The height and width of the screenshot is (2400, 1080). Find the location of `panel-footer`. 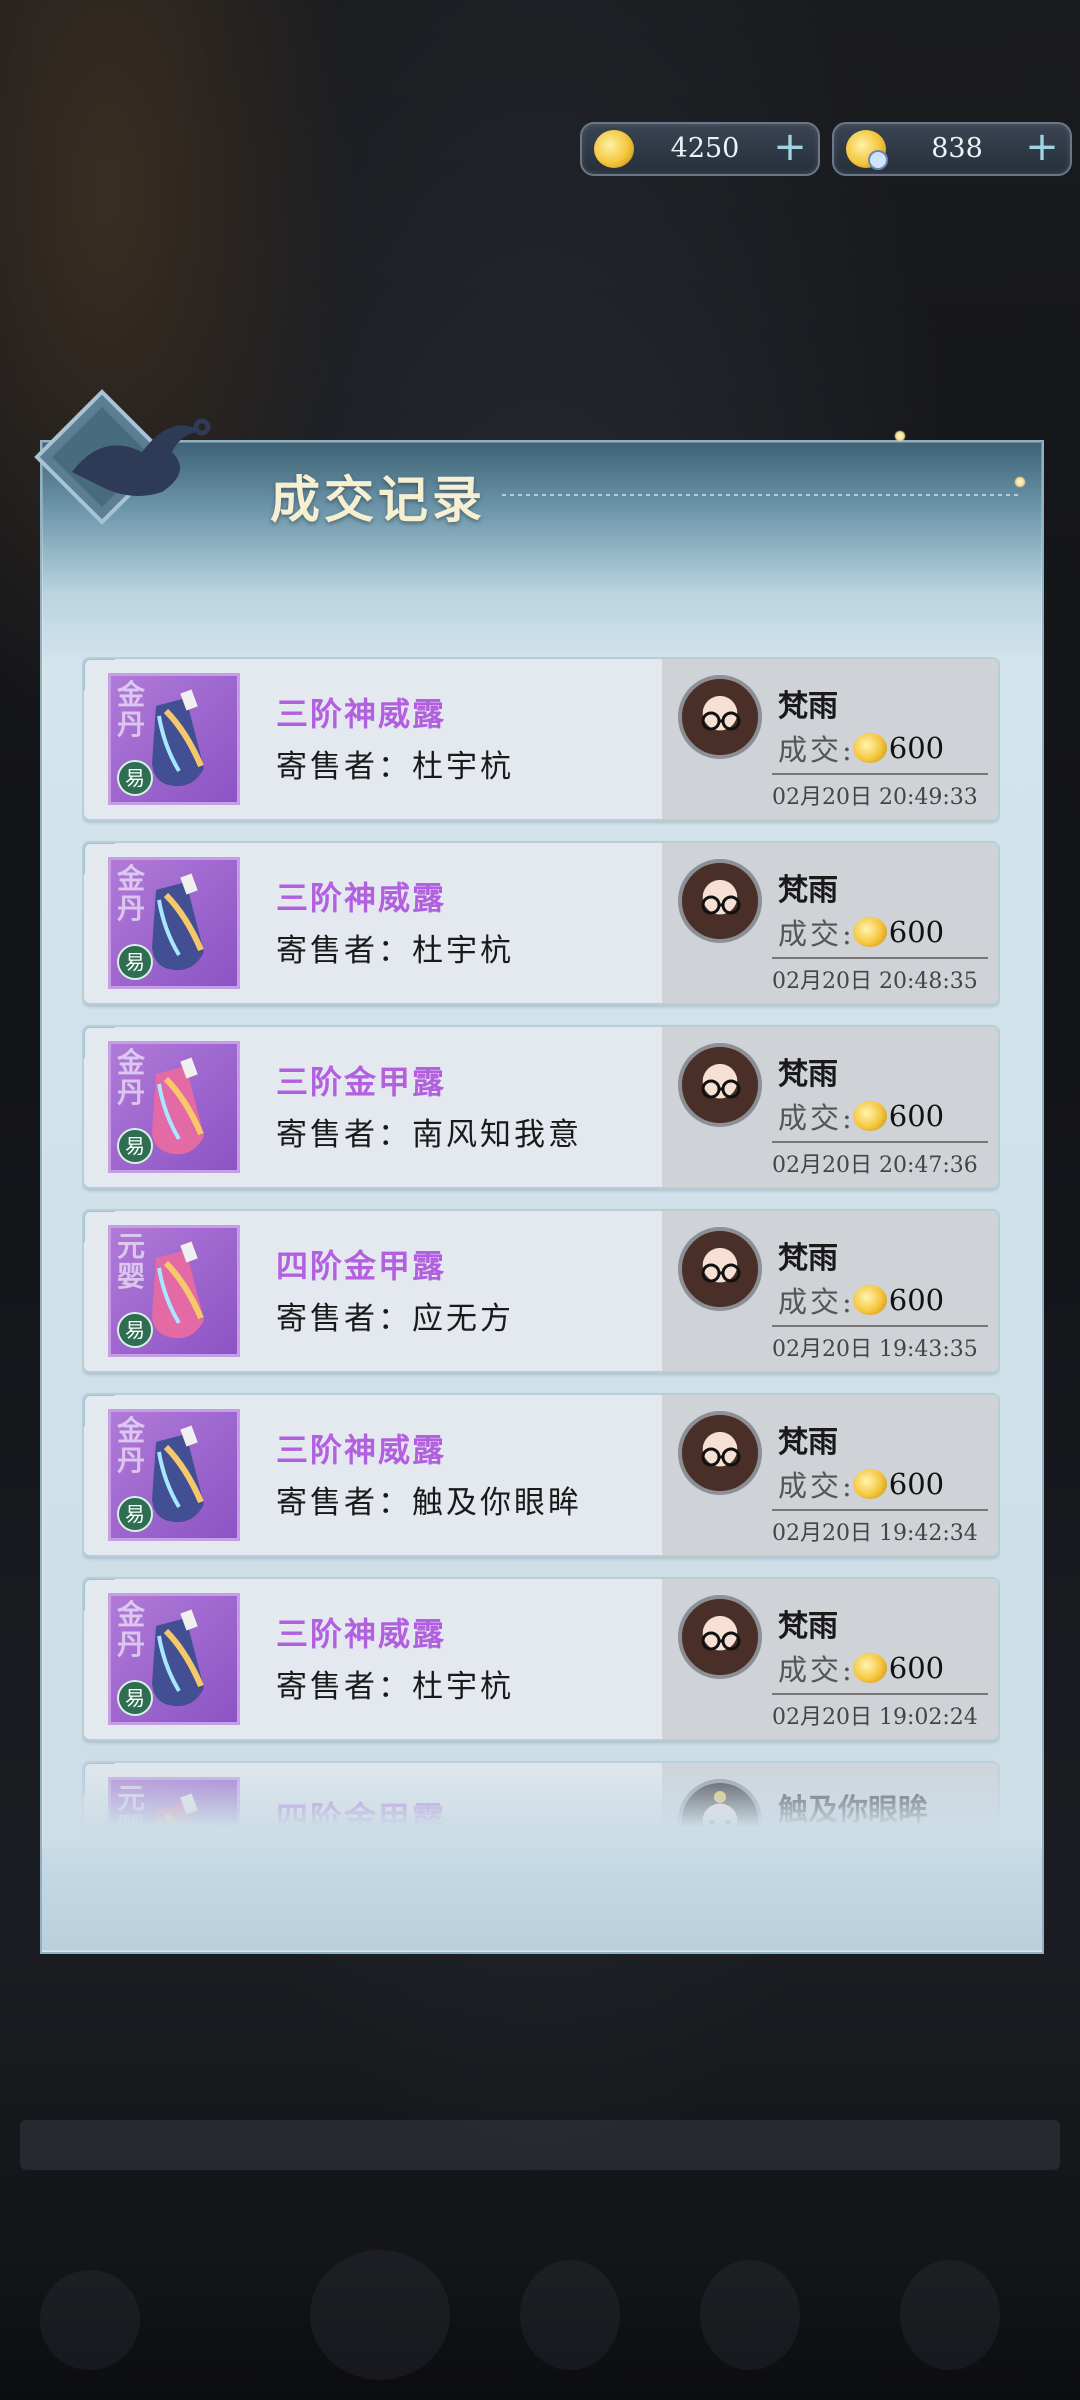

panel-footer is located at coordinates (542, 1898).